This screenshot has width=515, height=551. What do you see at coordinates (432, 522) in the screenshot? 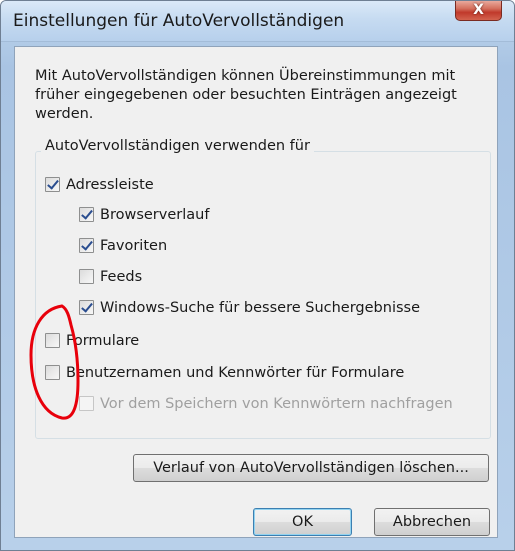
I see `cancel-button: Abbrechen` at bounding box center [432, 522].